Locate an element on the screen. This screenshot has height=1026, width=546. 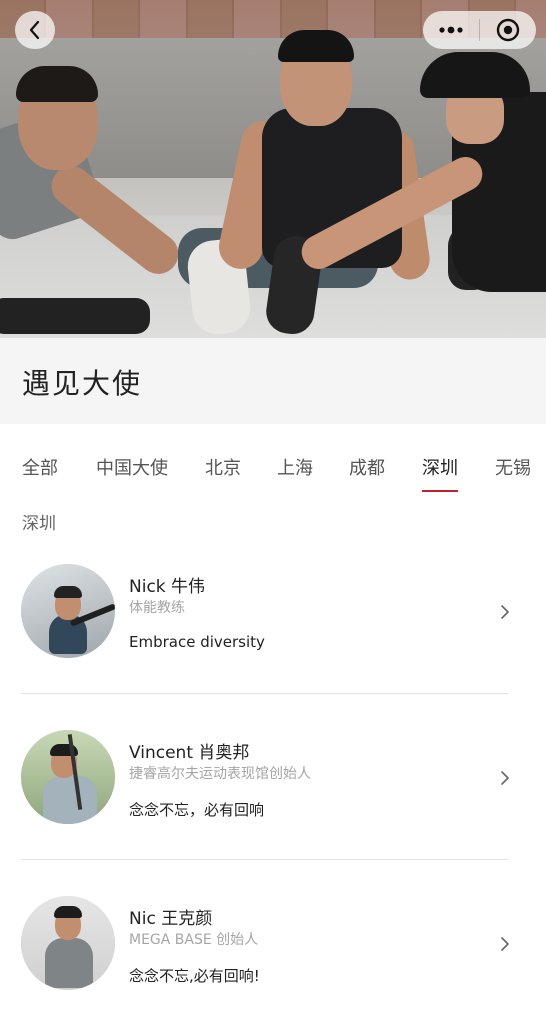
tab-shanghai: 上海 is located at coordinates (295, 467).